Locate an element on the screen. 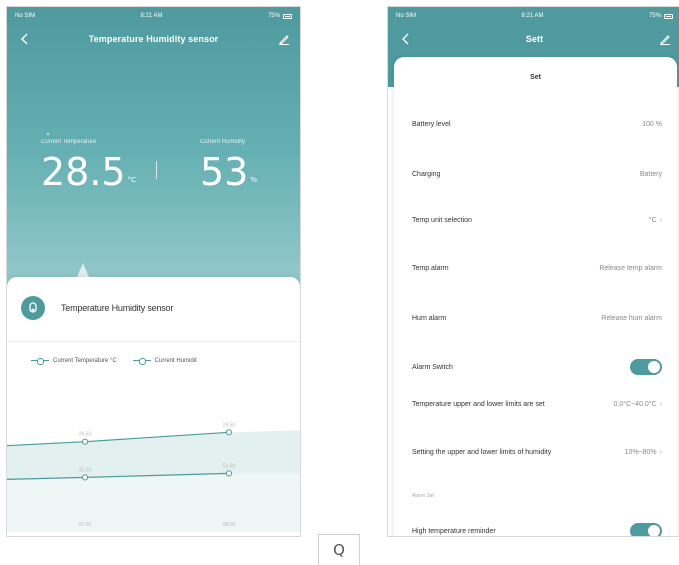  settings-title: Sett is located at coordinates (534, 39).